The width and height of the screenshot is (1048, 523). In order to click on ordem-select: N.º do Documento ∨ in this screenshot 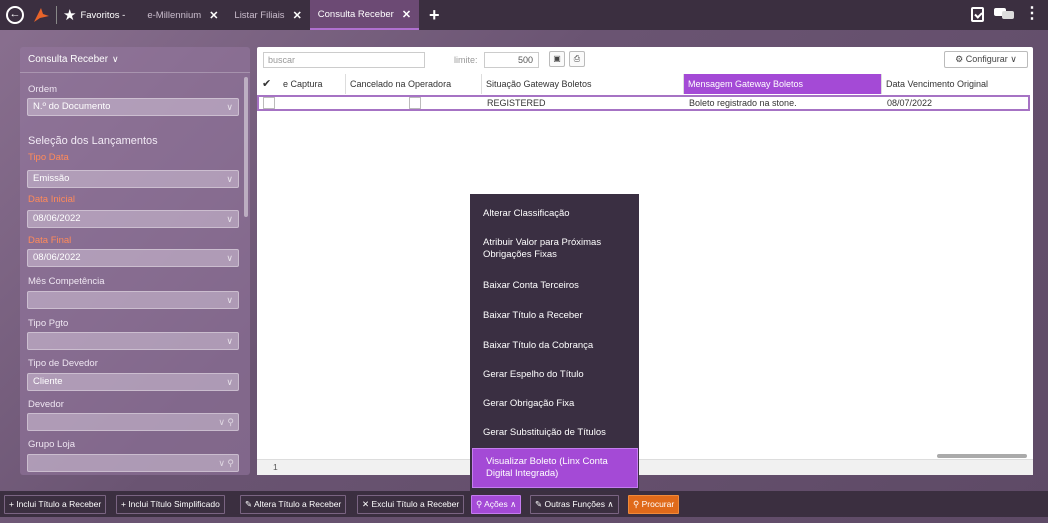, I will do `click(133, 107)`.